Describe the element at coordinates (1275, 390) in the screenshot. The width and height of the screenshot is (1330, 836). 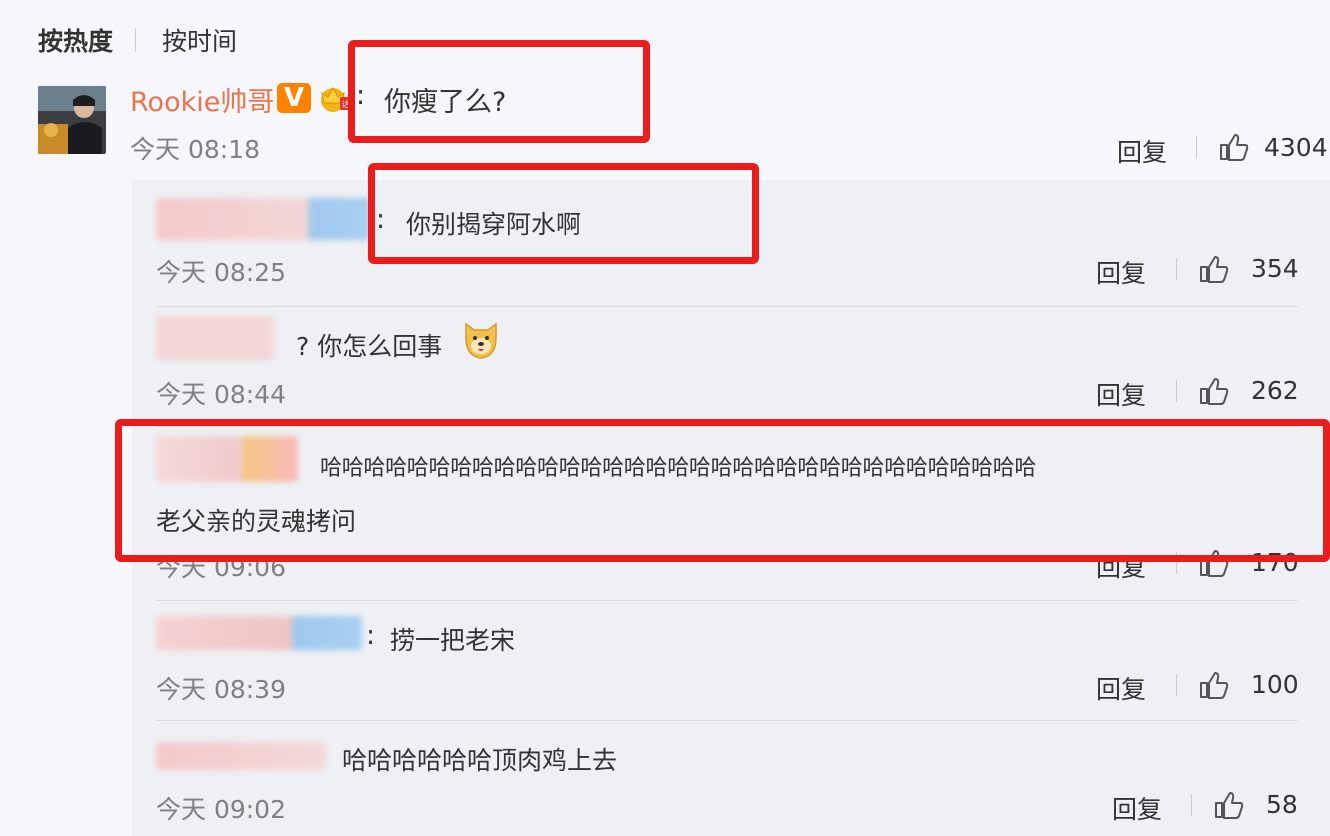
I see `like-count: 262` at that location.